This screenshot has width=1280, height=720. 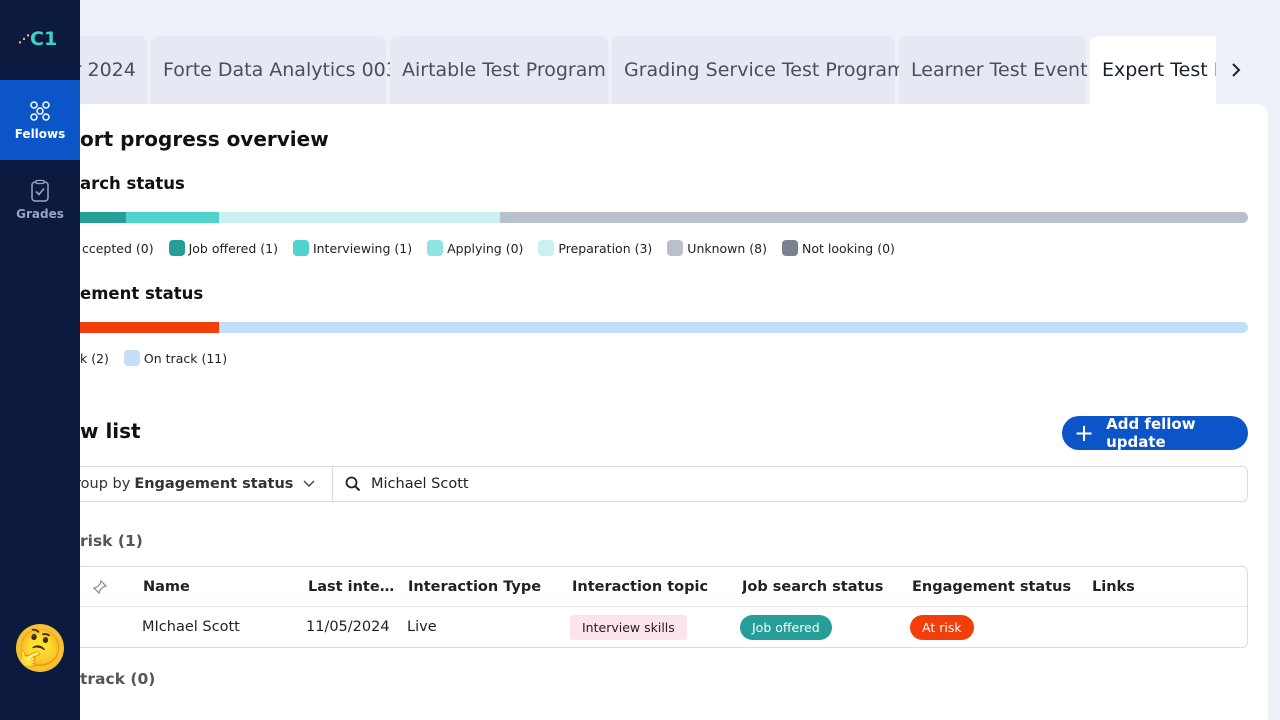 What do you see at coordinates (995, 627) in the screenshot?
I see `cell-engagement-status: At risk` at bounding box center [995, 627].